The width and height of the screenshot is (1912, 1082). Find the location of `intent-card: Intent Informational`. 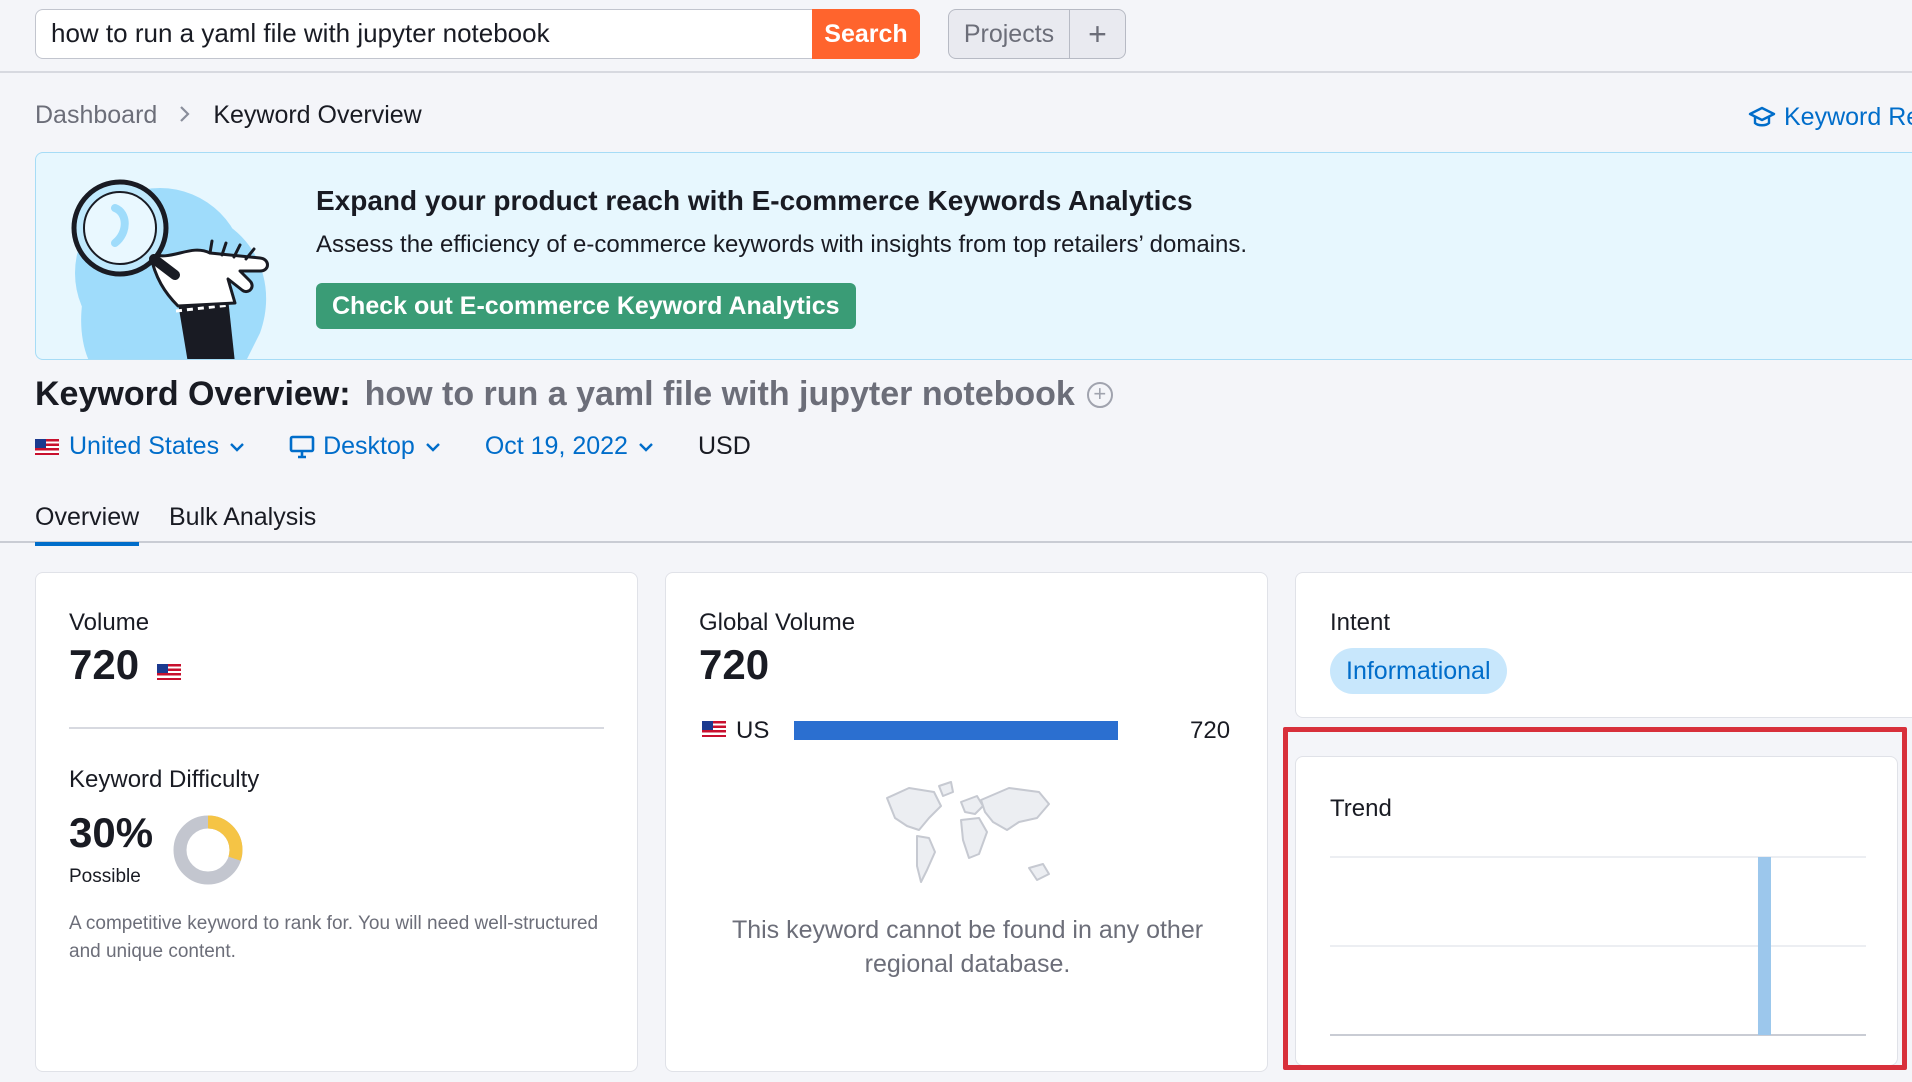

intent-card: Intent Informational is located at coordinates (1603, 645).